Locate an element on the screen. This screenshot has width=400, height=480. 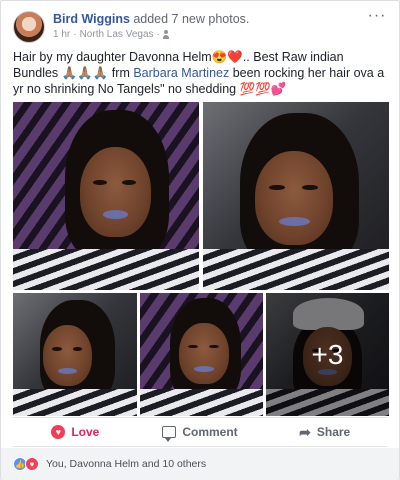
reactions-footer: 👍 ♥ You, Davonna Helm and 10 others is located at coordinates (200, 464).